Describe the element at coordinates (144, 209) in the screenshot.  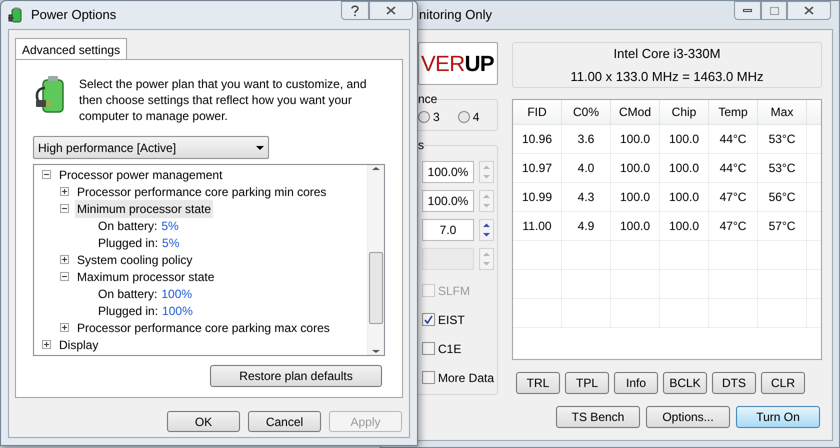
I see `tree-item: Minimum processor state` at that location.